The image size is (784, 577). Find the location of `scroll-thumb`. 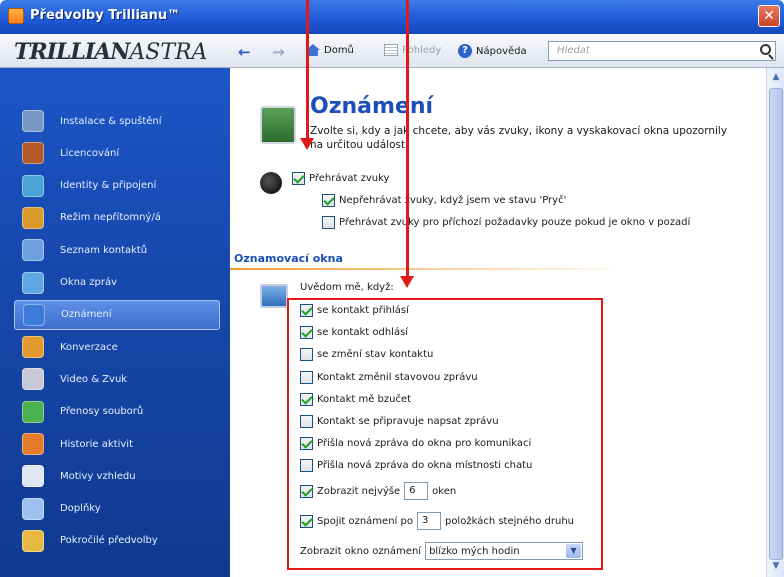

scroll-thumb is located at coordinates (776, 324).